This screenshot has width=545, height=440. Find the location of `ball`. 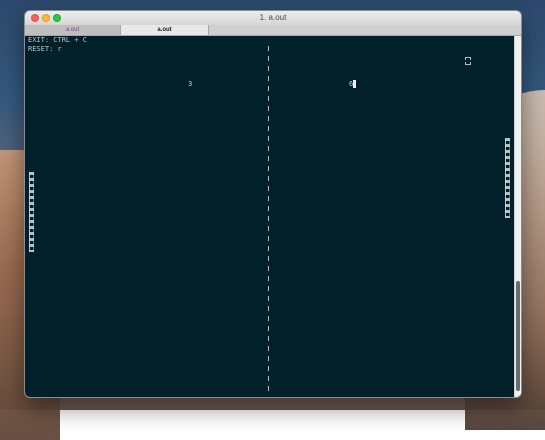

ball is located at coordinates (468, 61).